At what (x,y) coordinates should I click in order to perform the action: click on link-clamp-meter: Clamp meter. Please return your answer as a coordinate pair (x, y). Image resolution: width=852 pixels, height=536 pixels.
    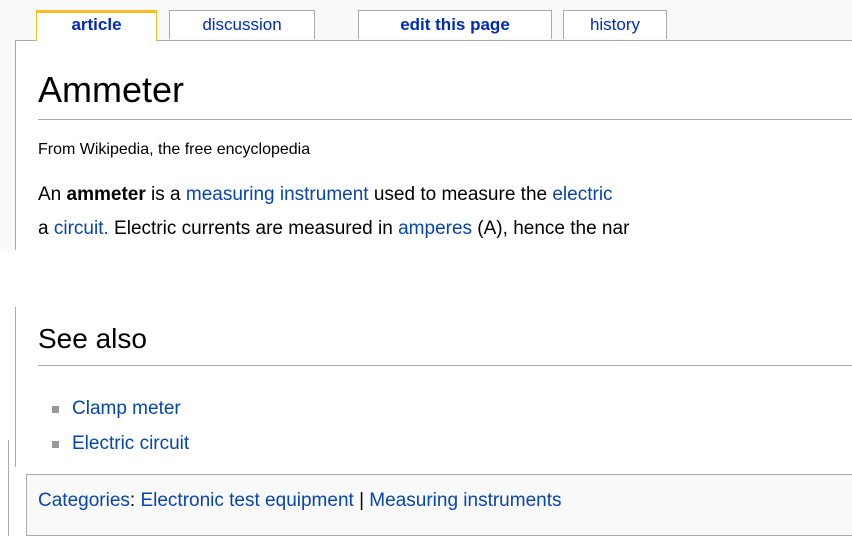
    Looking at the image, I should click on (126, 408).